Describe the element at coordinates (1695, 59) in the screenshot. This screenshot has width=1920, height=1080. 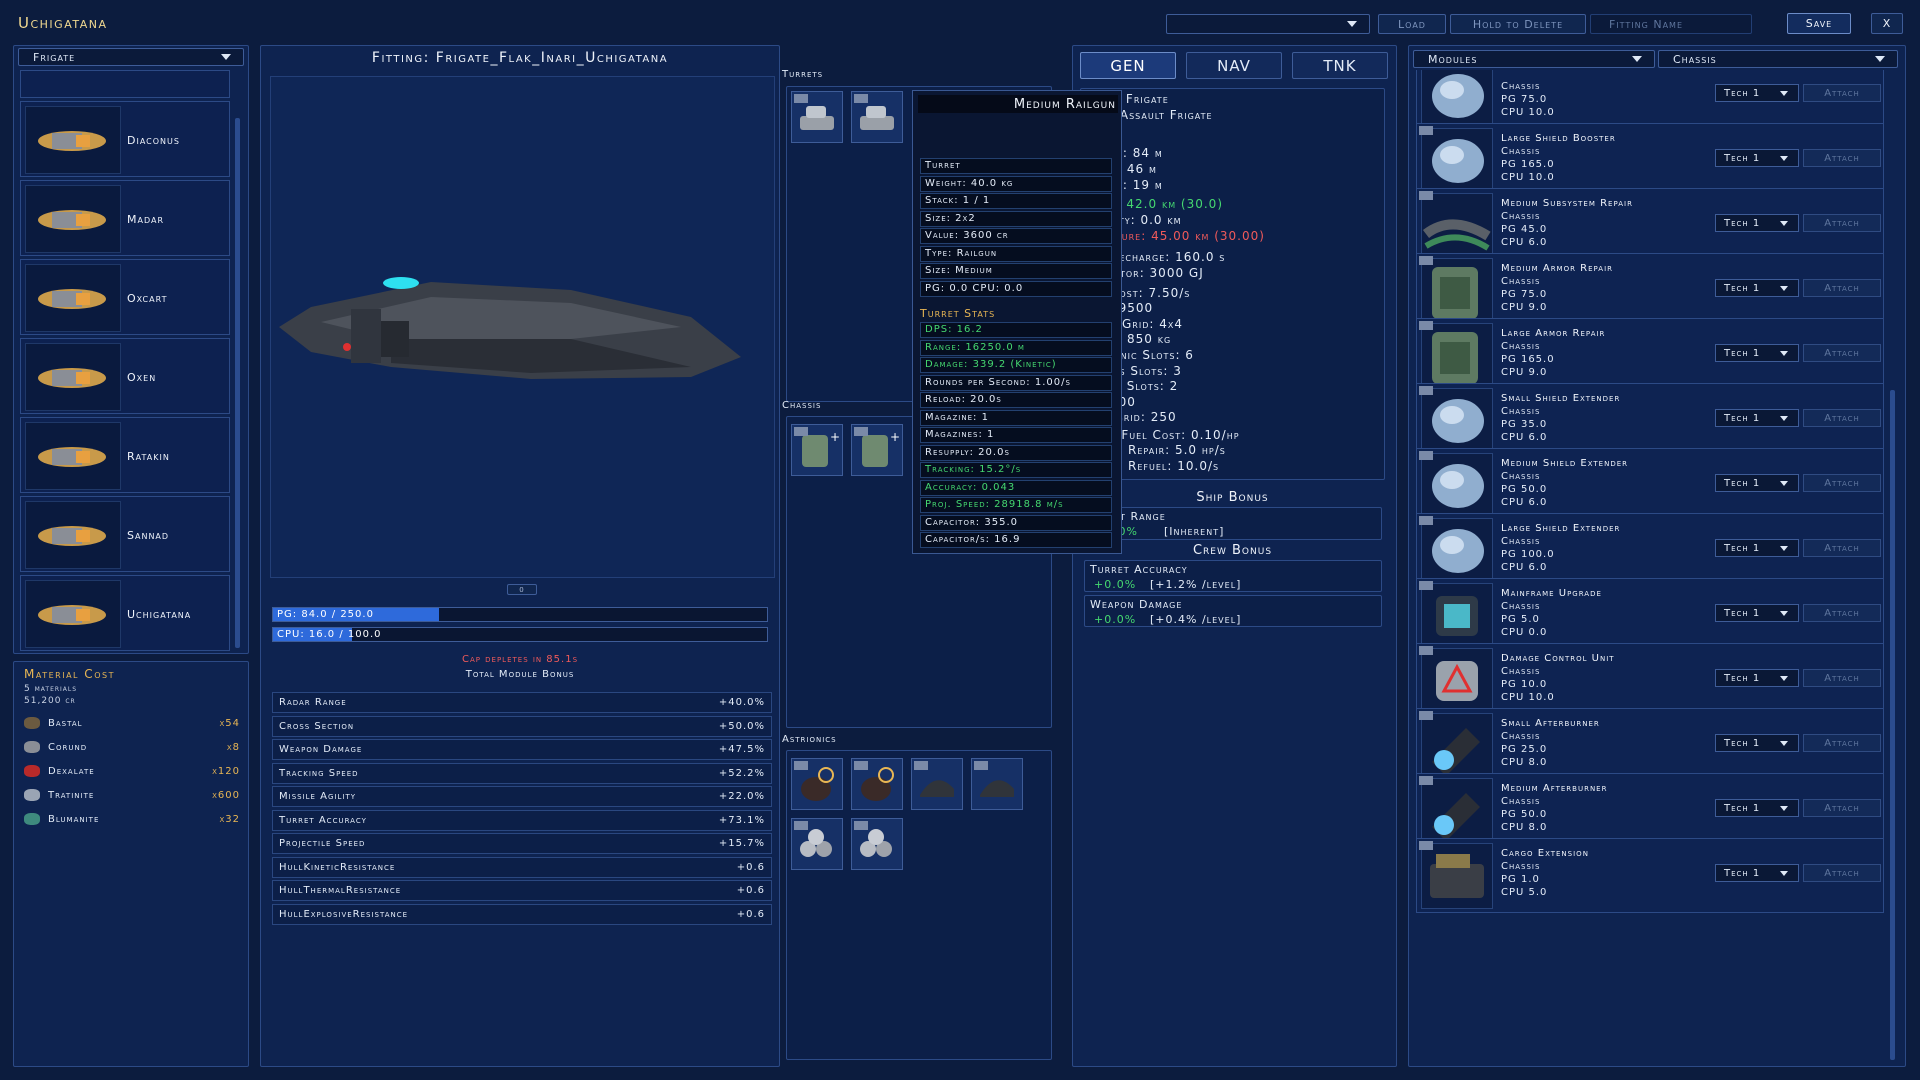
I see `module-category-value: Chassis` at that location.